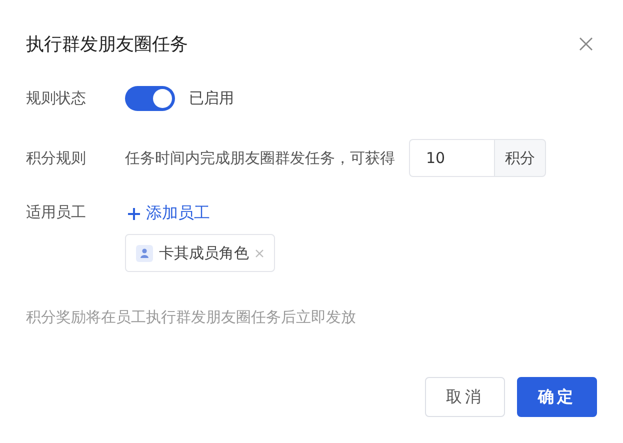 Image resolution: width=623 pixels, height=443 pixels. Describe the element at coordinates (557, 397) in the screenshot. I see `confirm-button: 确定` at that location.